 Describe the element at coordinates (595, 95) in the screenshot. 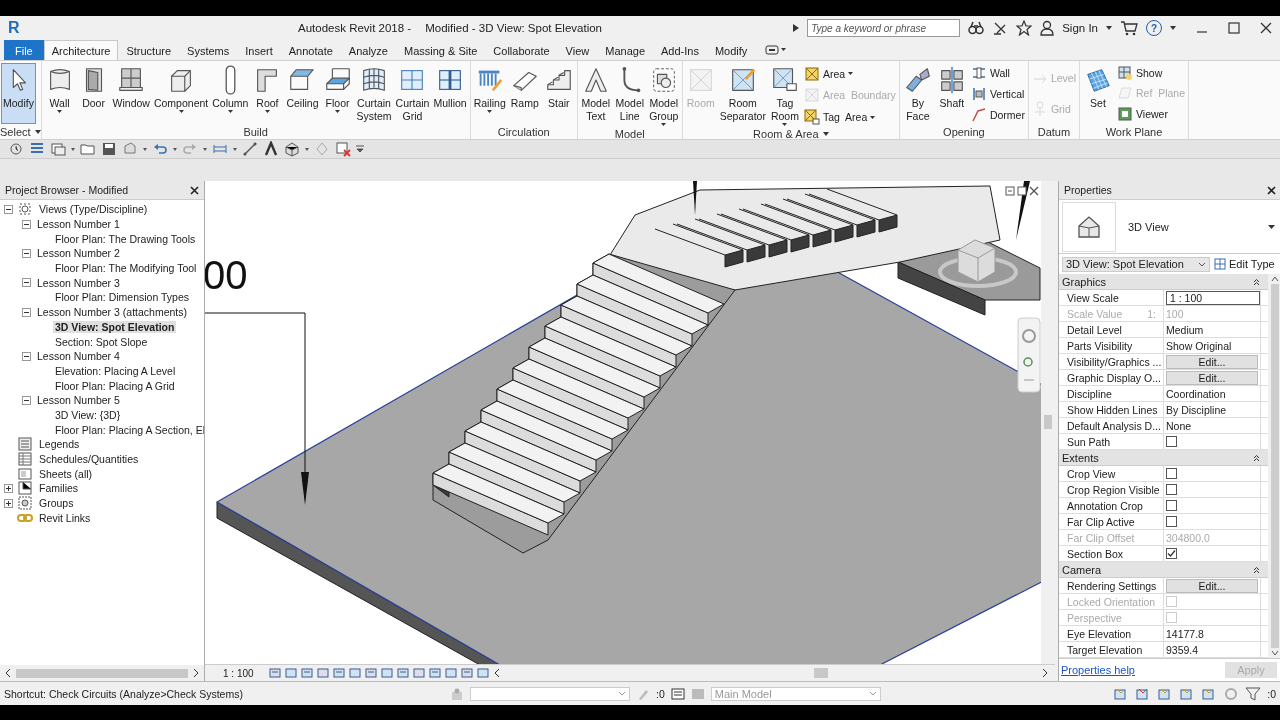

I see `ribbon-button: Model Text` at that location.